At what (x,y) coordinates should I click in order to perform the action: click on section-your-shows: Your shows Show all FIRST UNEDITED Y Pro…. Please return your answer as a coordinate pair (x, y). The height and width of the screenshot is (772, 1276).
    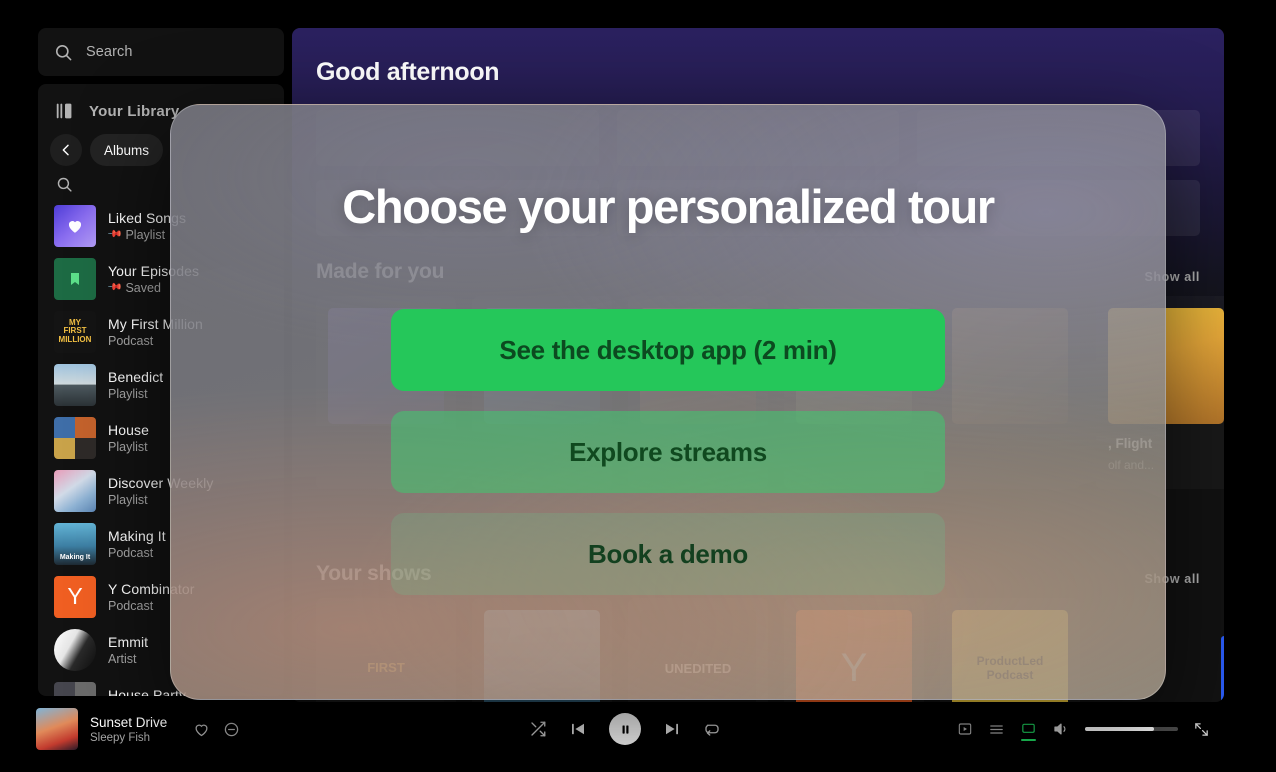
    Looking at the image, I should click on (758, 632).